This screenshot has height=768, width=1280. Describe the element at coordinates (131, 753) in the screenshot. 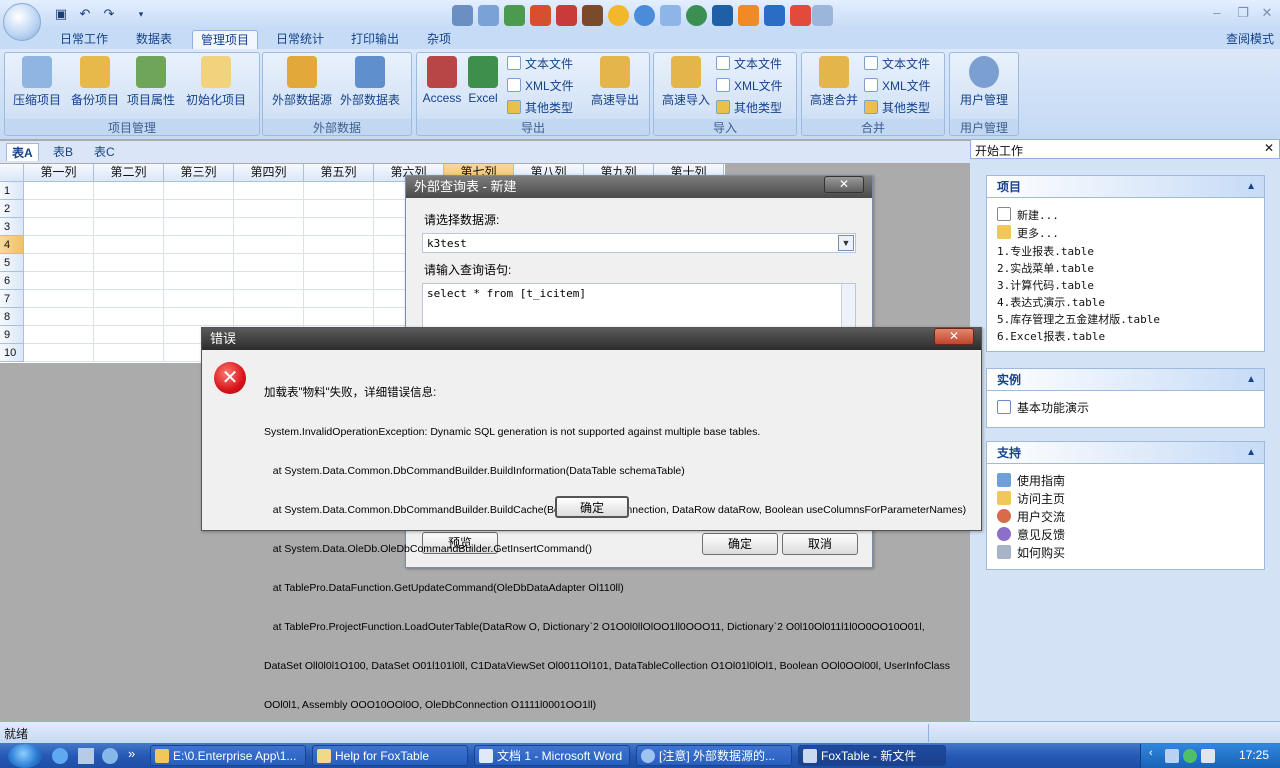

I see `more-icon: »` at that location.